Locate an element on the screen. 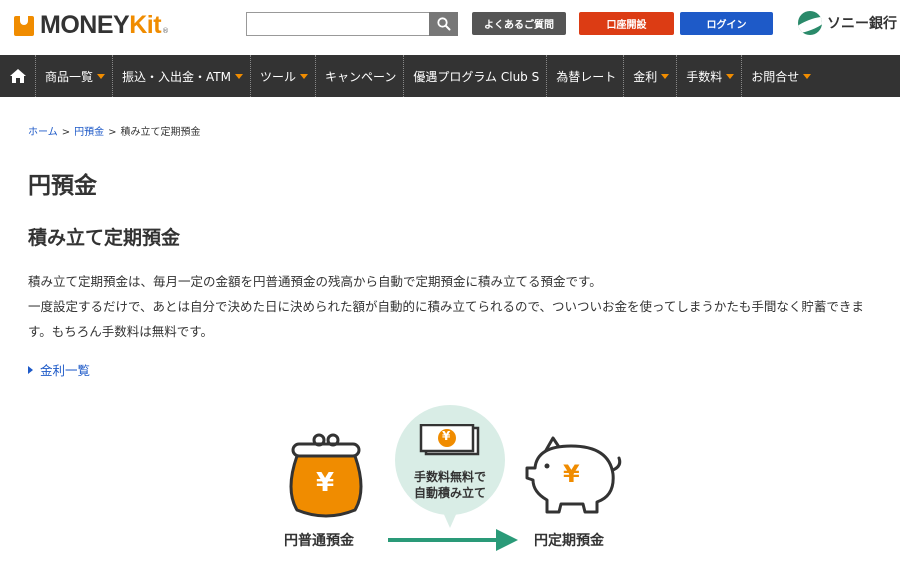 The height and width of the screenshot is (564, 900). nav-item-label: 金利 is located at coordinates (645, 76).